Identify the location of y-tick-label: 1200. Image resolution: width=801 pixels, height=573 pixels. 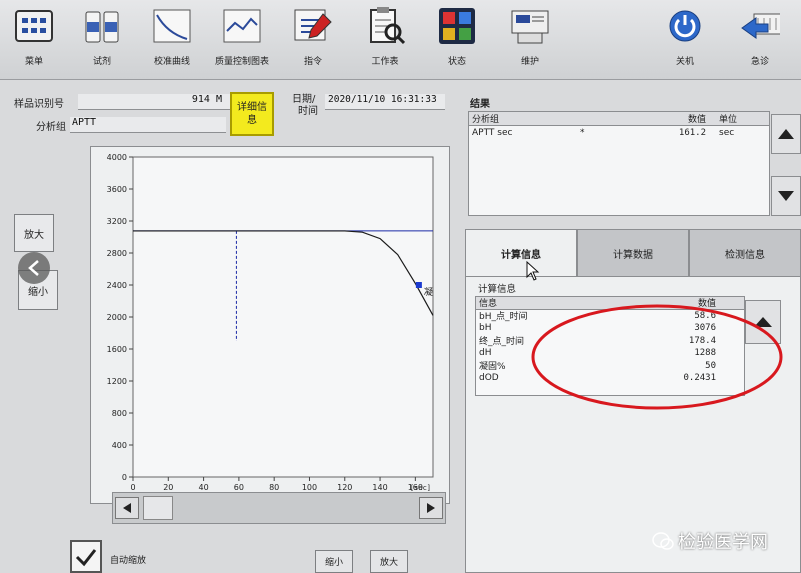
(117, 381).